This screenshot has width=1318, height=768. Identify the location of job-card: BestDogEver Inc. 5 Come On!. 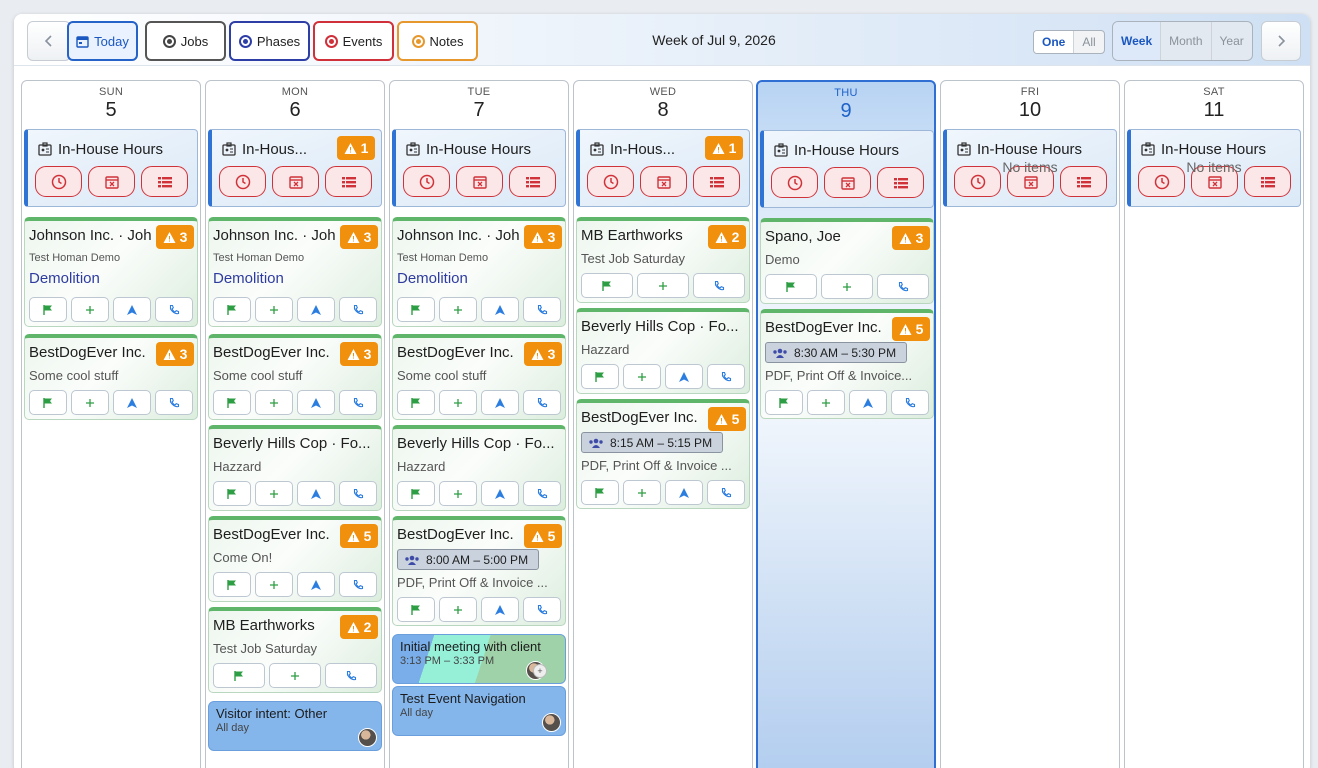
(295, 559).